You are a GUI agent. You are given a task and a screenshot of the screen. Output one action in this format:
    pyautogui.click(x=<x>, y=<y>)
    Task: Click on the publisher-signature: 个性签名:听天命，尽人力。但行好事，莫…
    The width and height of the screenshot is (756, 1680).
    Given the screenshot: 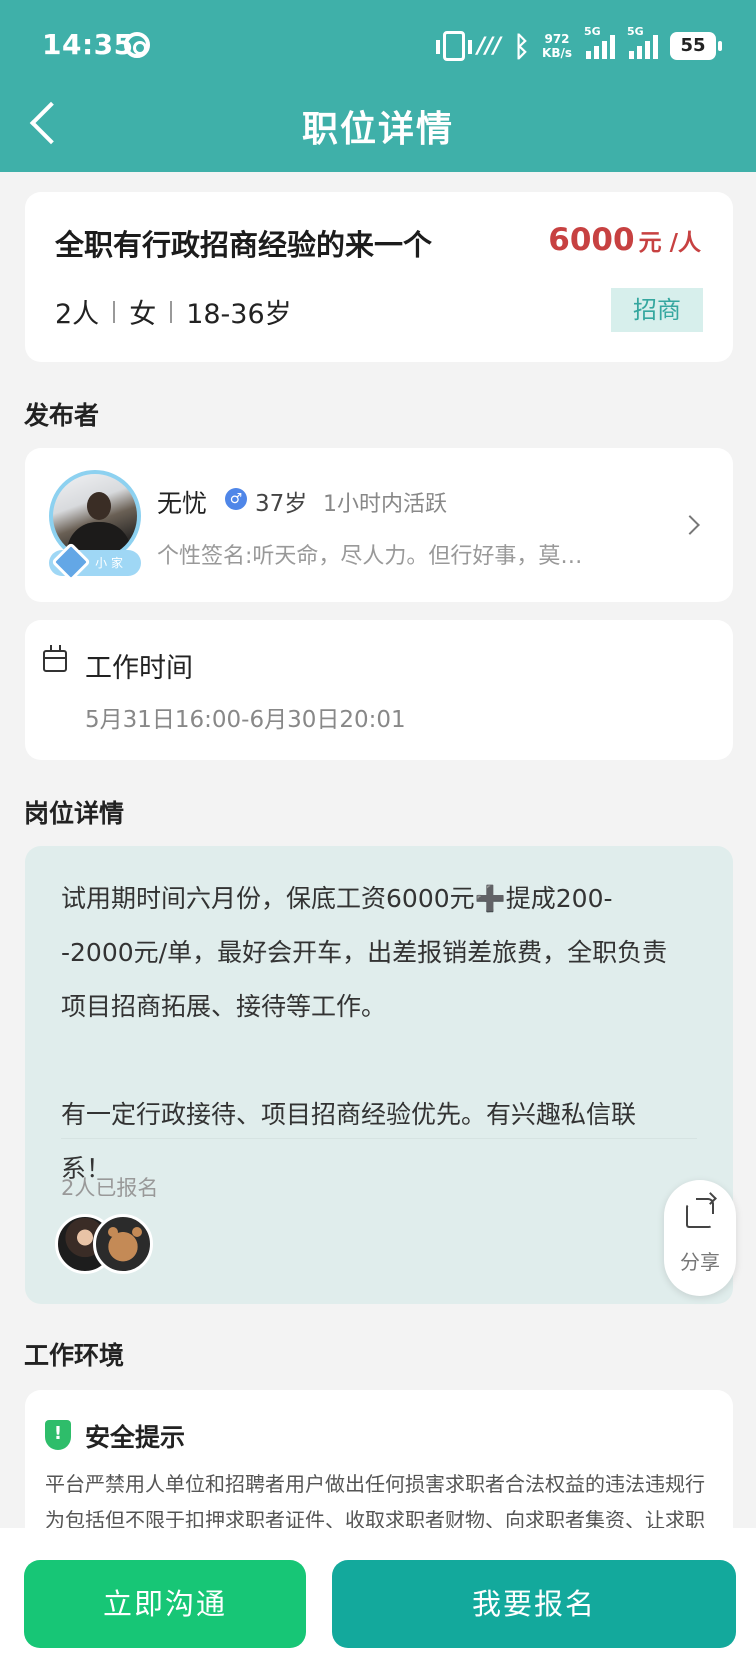 What is the action you would take?
    pyautogui.click(x=370, y=556)
    